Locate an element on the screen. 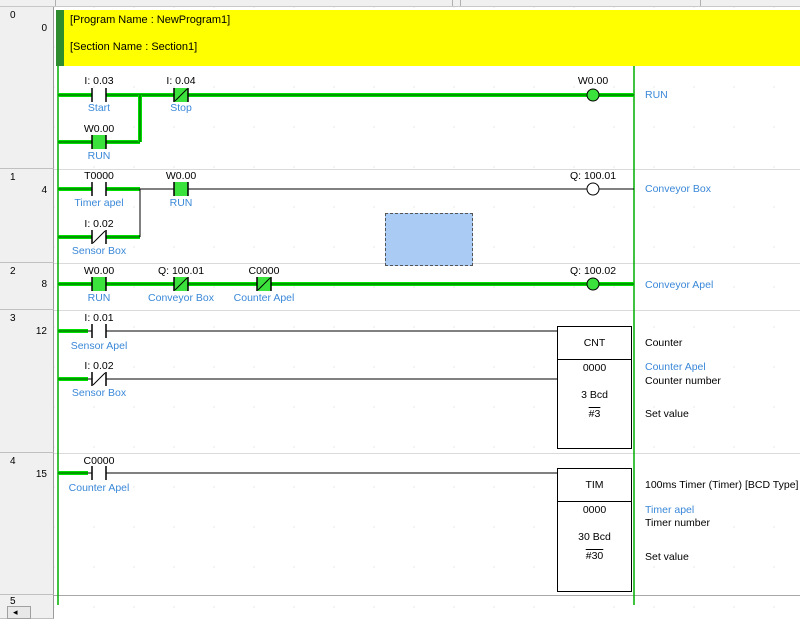 The height and width of the screenshot is (619, 800). rung-index: 1 is located at coordinates (13, 177).